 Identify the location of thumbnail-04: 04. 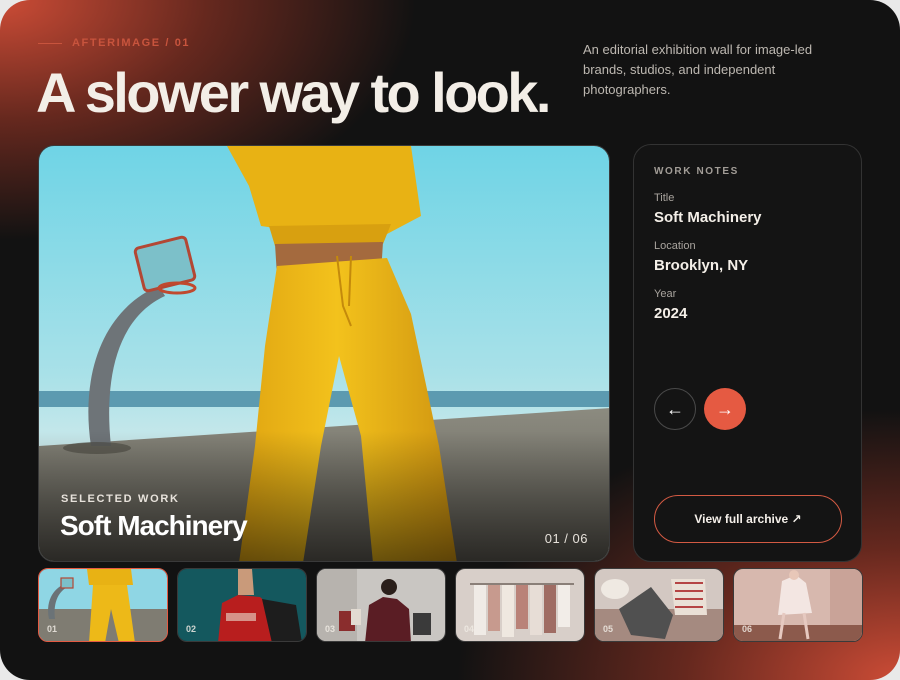
(520, 605).